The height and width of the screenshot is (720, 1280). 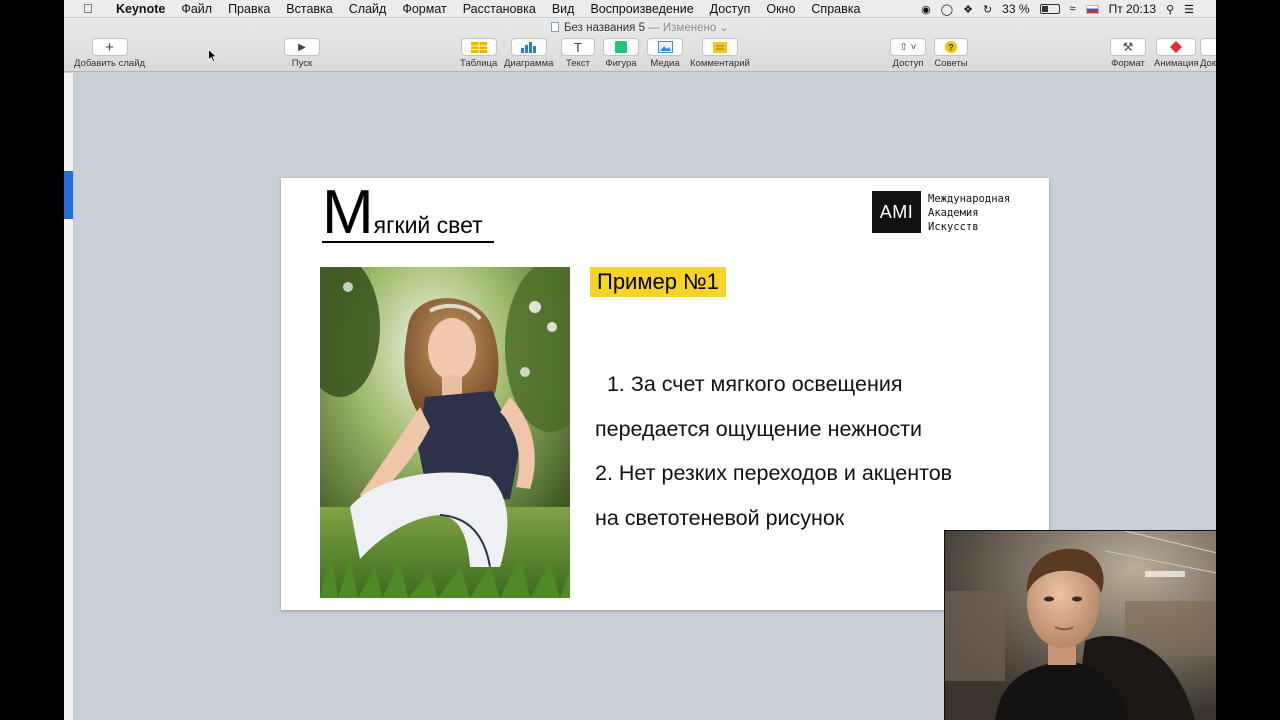 I want to click on document-title: Без названия 5, so click(x=604, y=28).